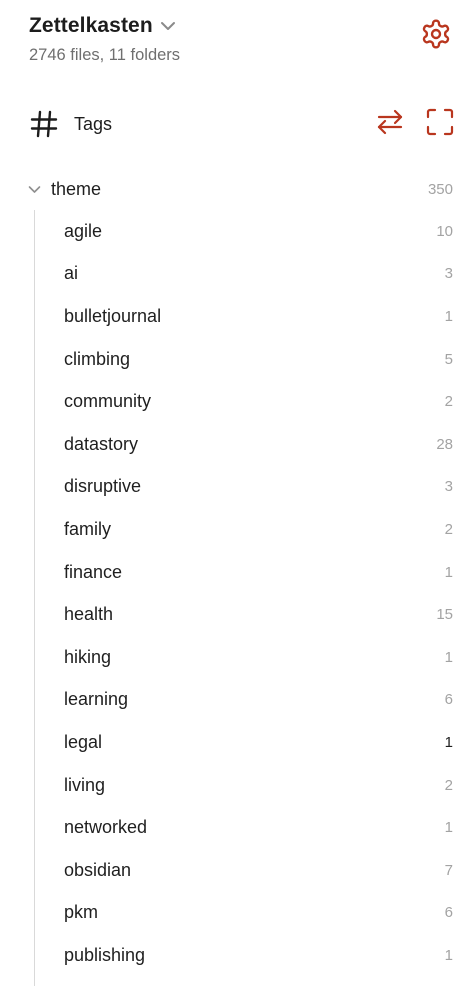  What do you see at coordinates (103, 486) in the screenshot?
I see `tag-label: disruptive` at bounding box center [103, 486].